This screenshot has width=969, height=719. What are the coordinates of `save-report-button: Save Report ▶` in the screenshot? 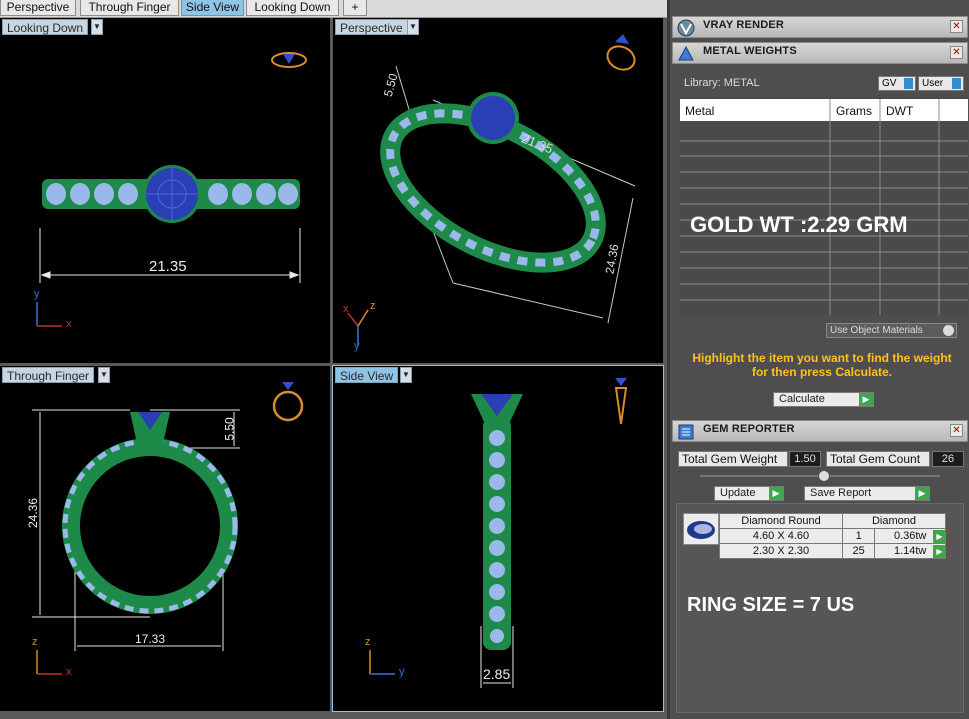 It's located at (867, 493).